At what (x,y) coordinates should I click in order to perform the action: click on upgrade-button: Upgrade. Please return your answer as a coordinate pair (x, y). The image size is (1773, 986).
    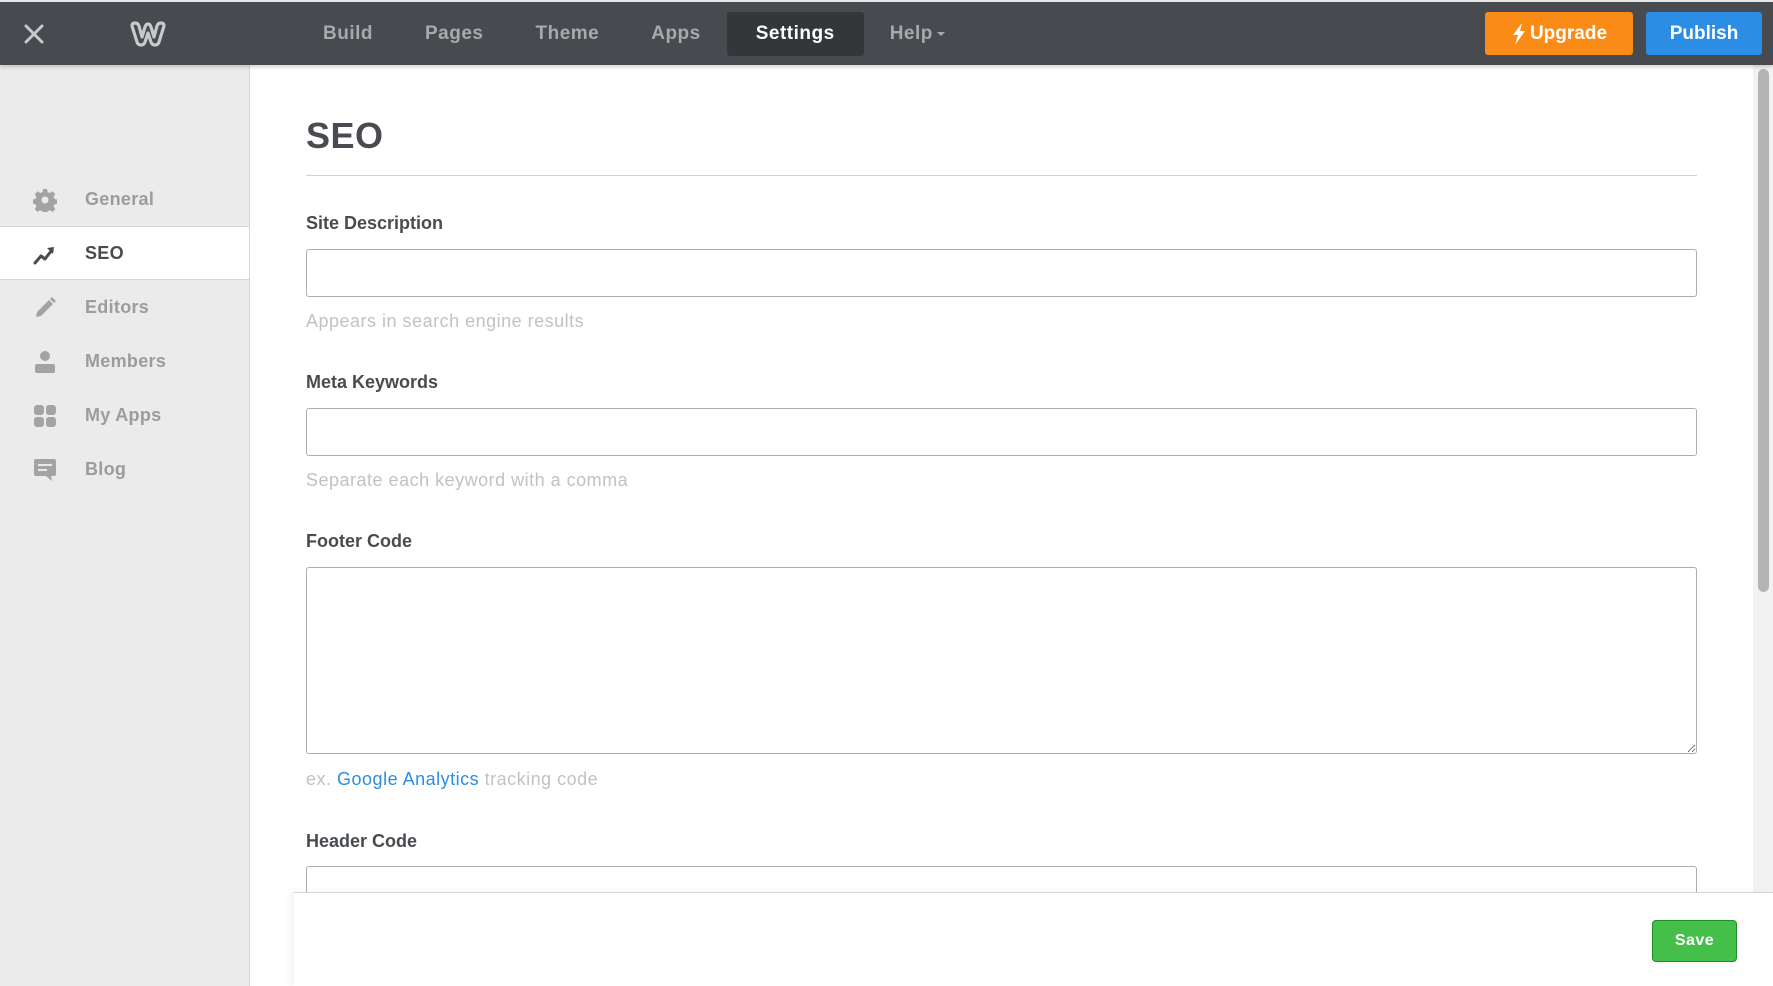
    Looking at the image, I should click on (1559, 33).